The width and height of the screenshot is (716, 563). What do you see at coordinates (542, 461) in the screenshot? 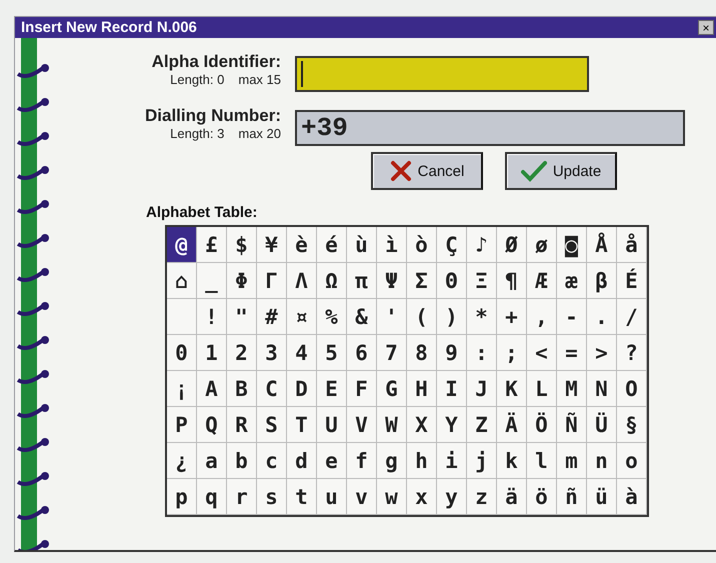
I see `character-cell: l` at bounding box center [542, 461].